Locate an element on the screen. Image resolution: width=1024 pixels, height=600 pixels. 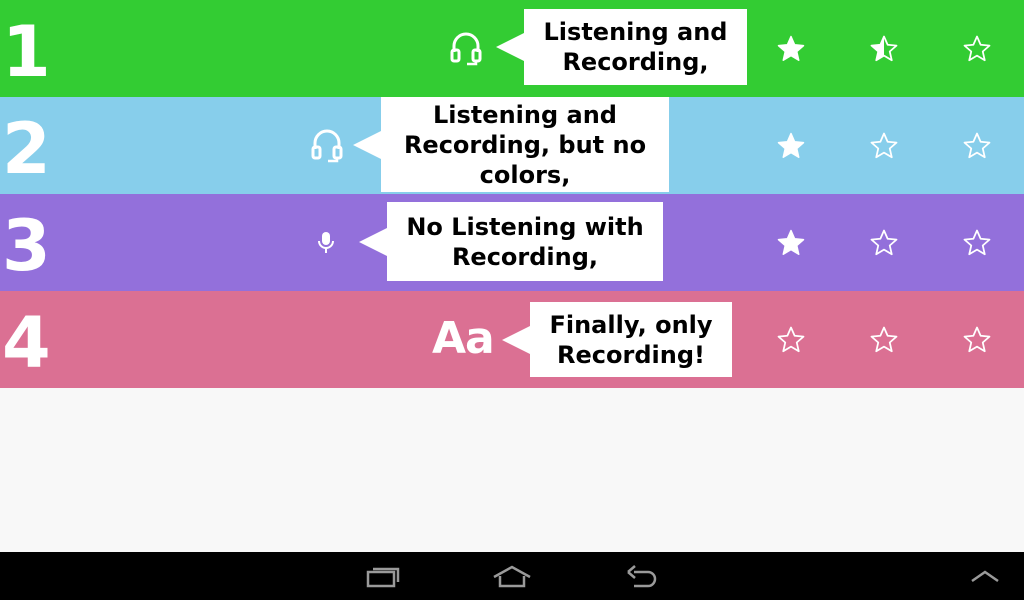
tip-bubble: Listening and Recording, but no colors, is located at coordinates (511, 144).